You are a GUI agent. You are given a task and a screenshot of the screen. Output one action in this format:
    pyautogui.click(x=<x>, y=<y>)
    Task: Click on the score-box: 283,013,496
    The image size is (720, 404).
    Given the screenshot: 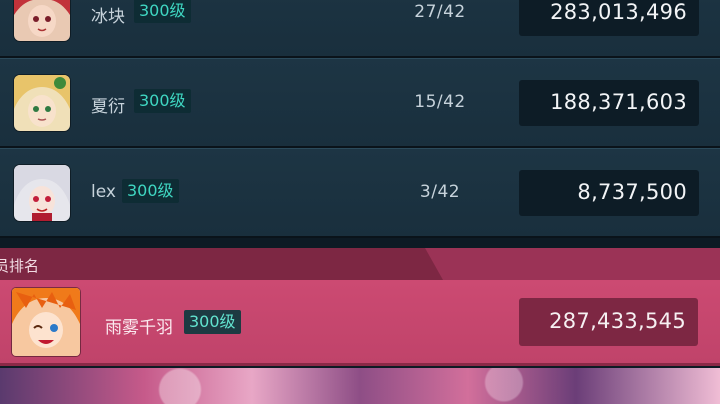 What is the action you would take?
    pyautogui.click(x=609, y=18)
    